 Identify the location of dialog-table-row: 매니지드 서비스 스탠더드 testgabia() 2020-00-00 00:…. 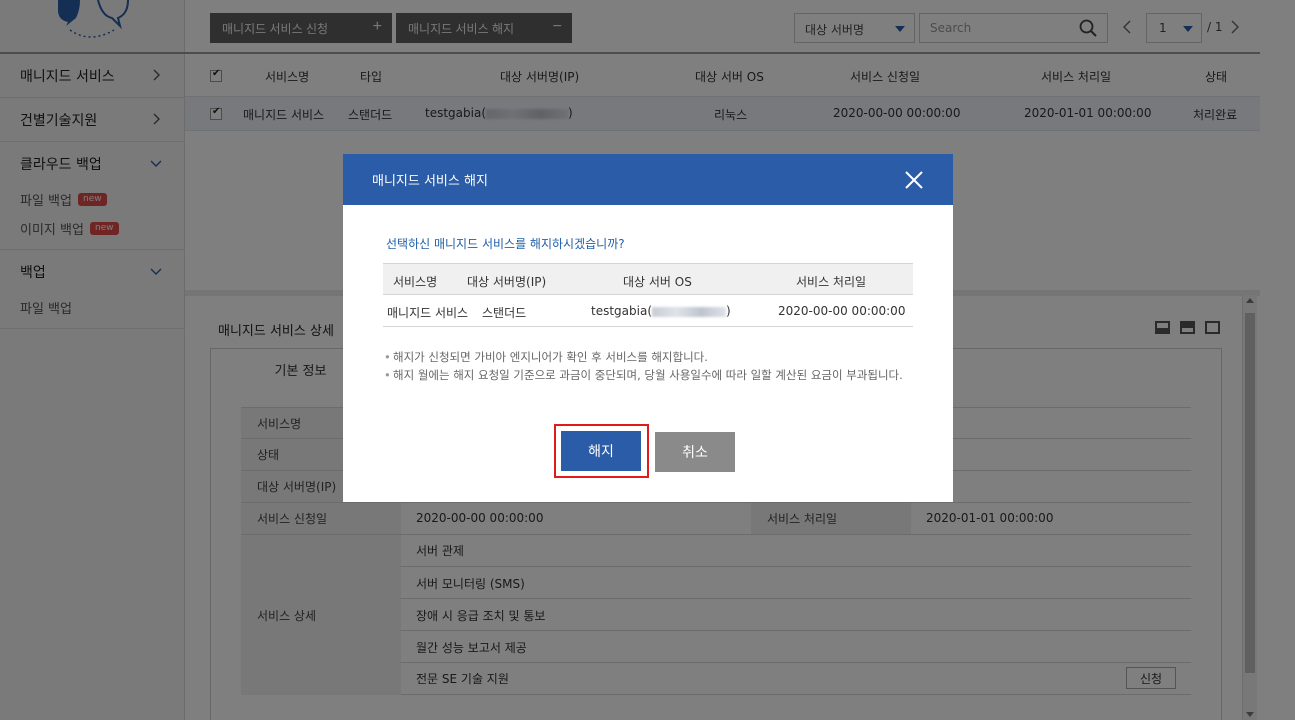
(648, 311).